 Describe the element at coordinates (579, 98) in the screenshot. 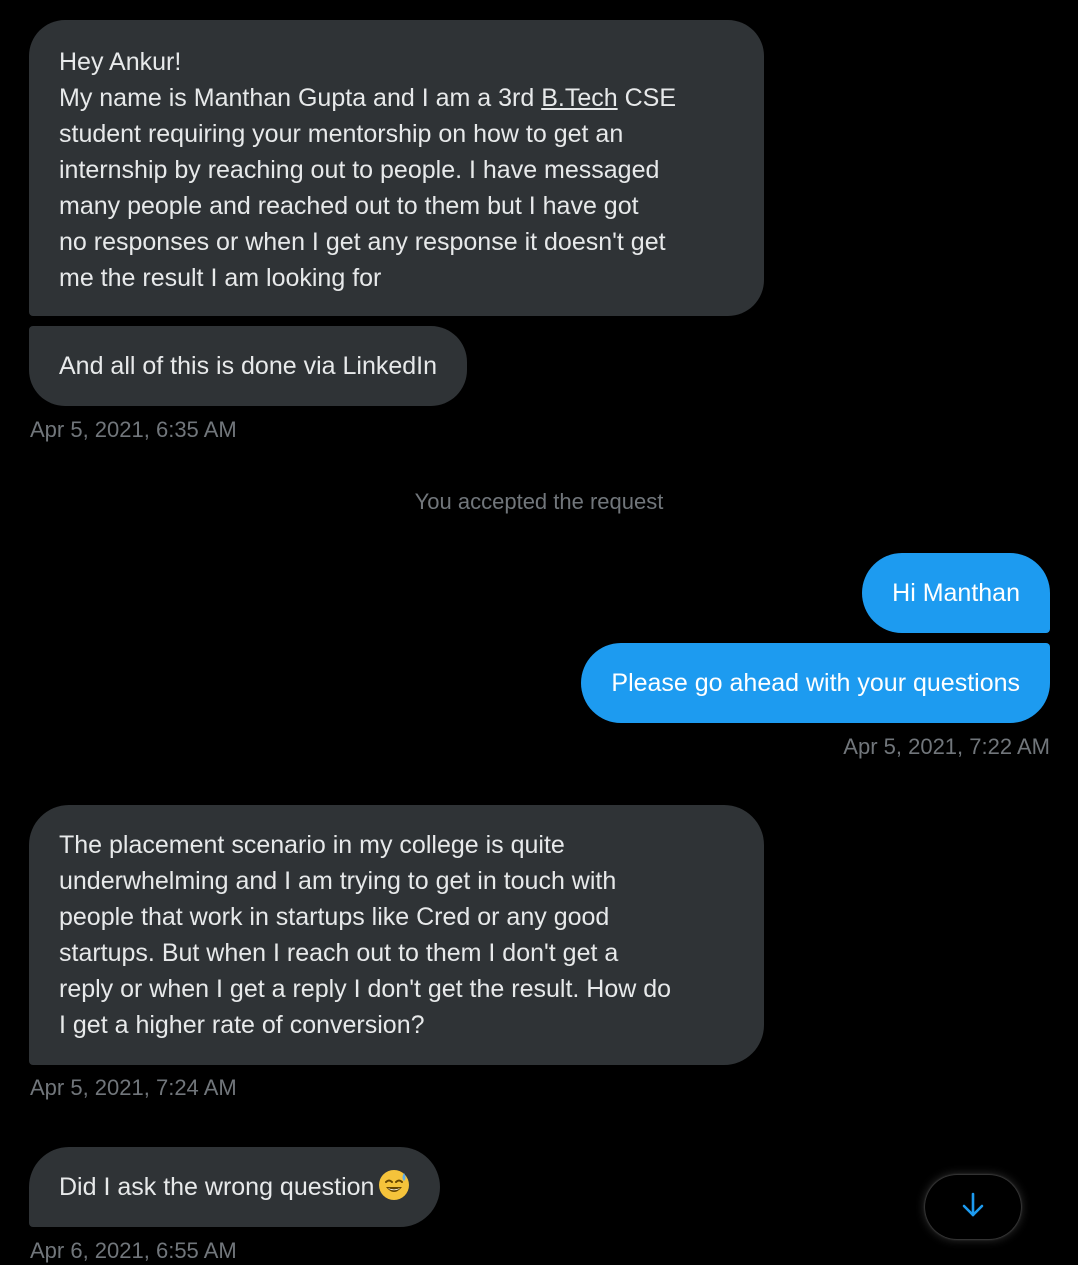

I see `btech-link: B.Tech` at that location.